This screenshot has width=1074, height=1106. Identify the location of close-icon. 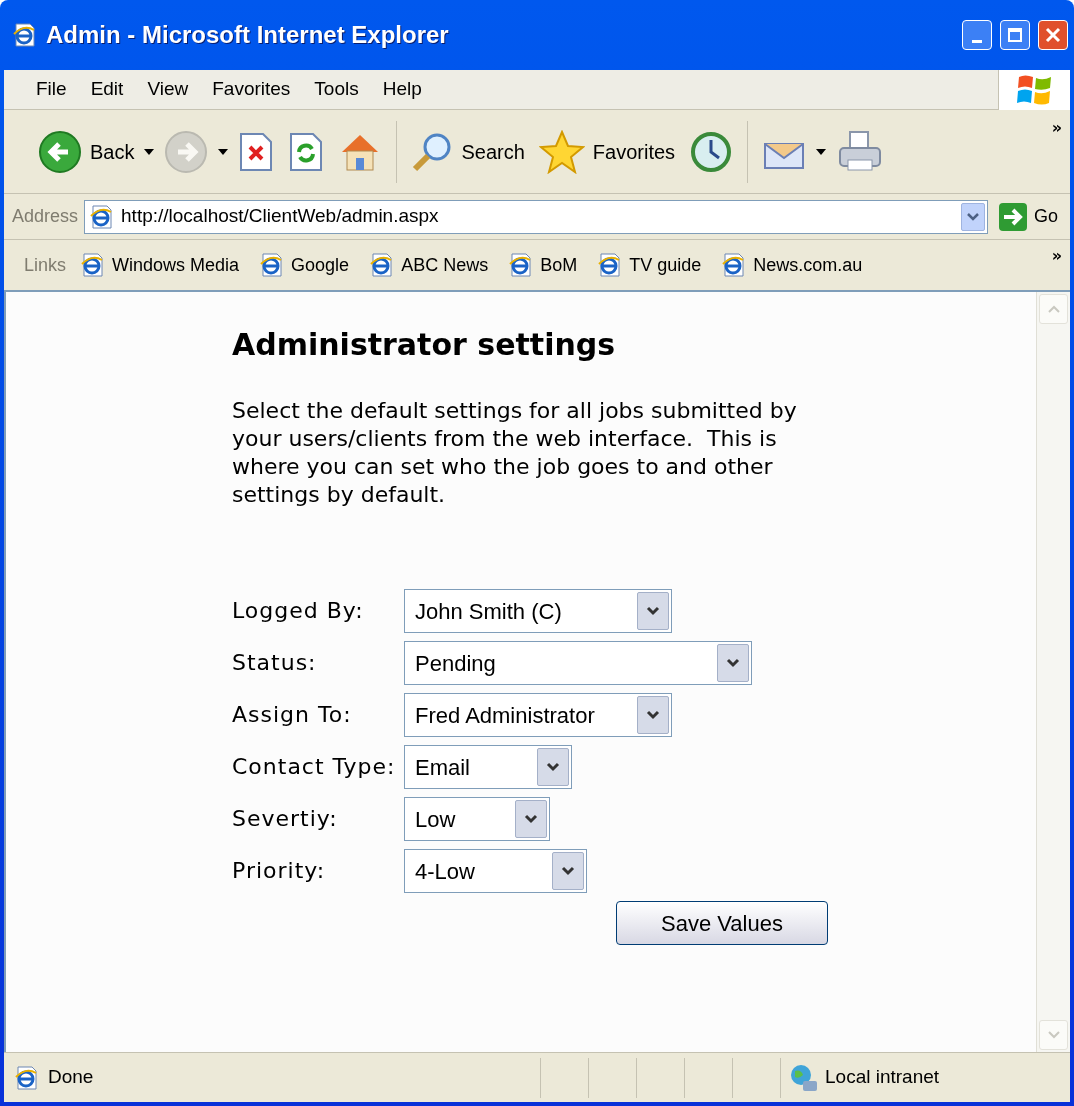
(1053, 35).